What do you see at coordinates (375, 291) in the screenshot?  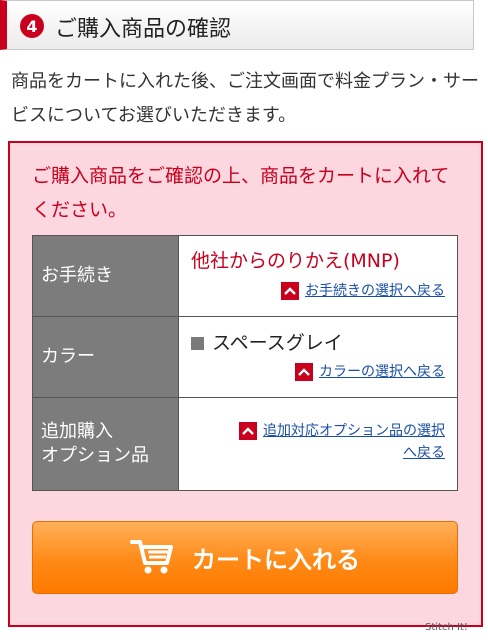 I see `back-link-label: お手続きの選択へ戻る` at bounding box center [375, 291].